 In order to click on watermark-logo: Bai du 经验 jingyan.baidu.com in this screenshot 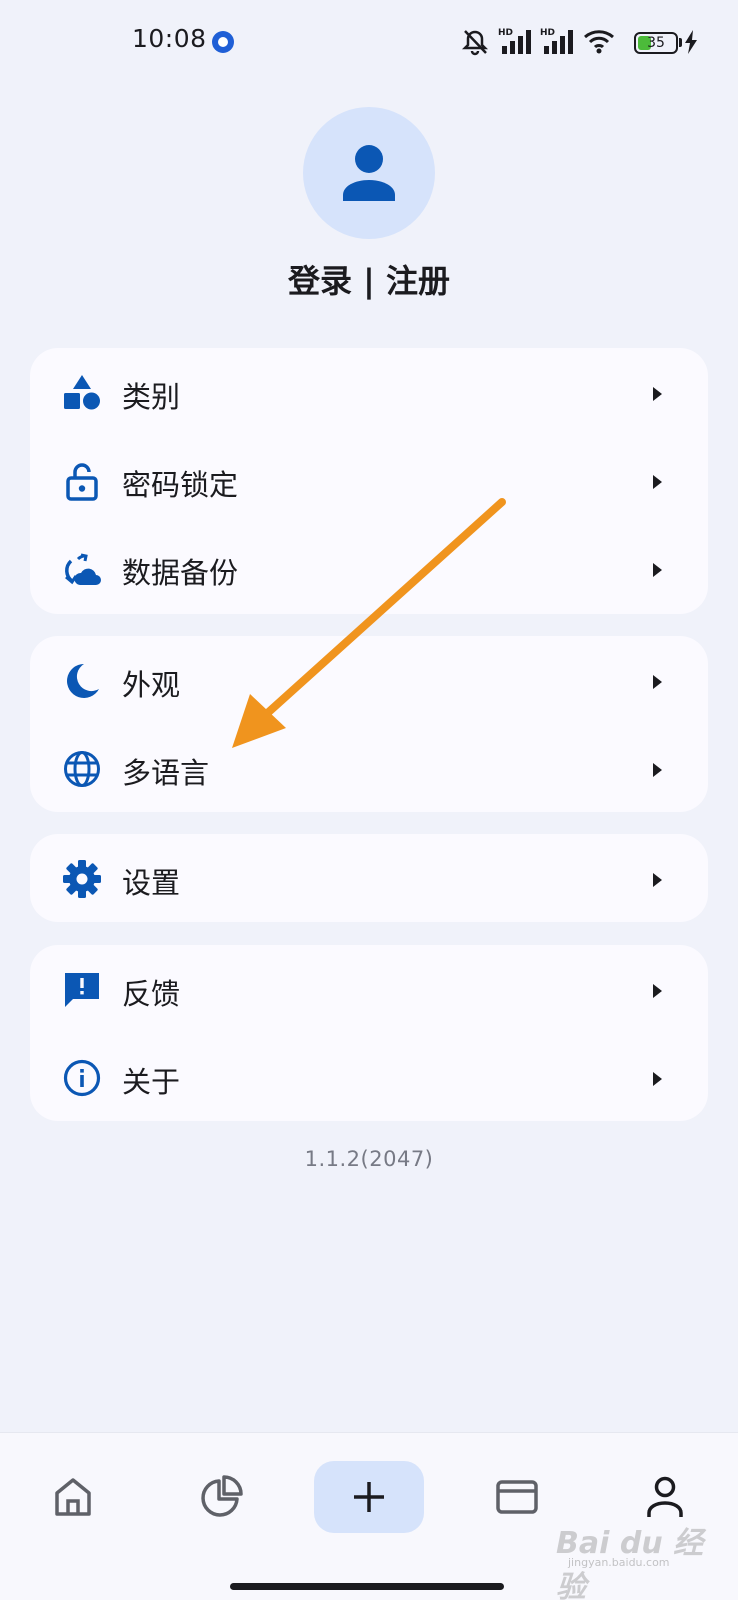, I will do `click(641, 1557)`.